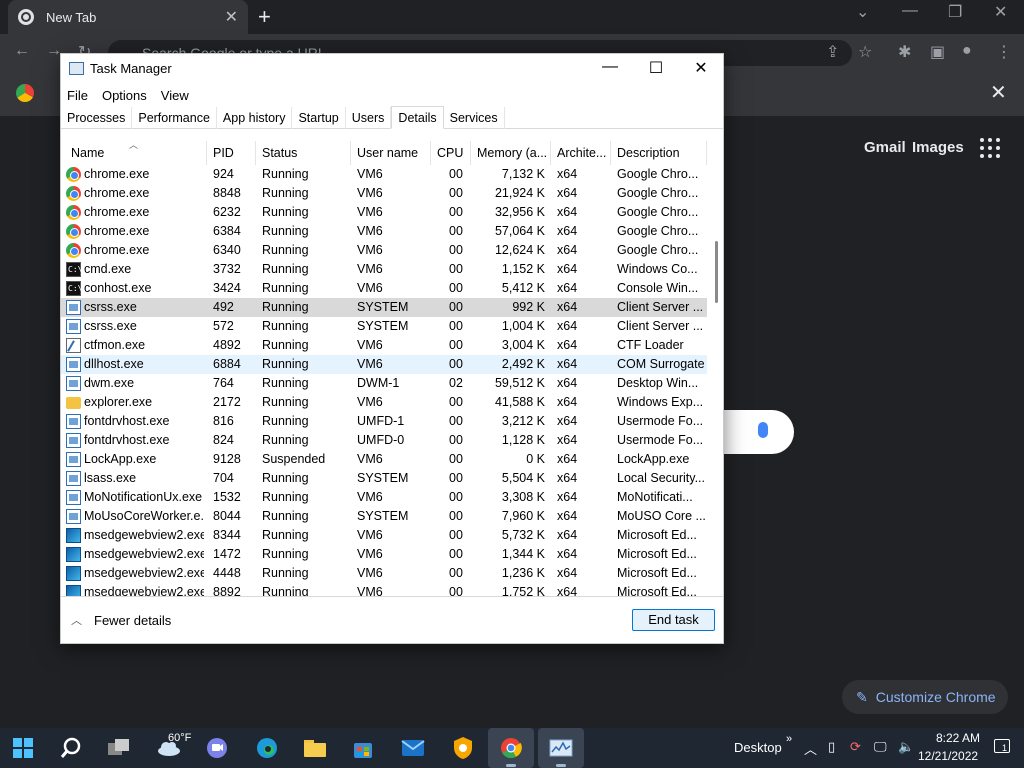 The height and width of the screenshot is (768, 1024). I want to click on microsoft-store-icon, so click(363, 748).